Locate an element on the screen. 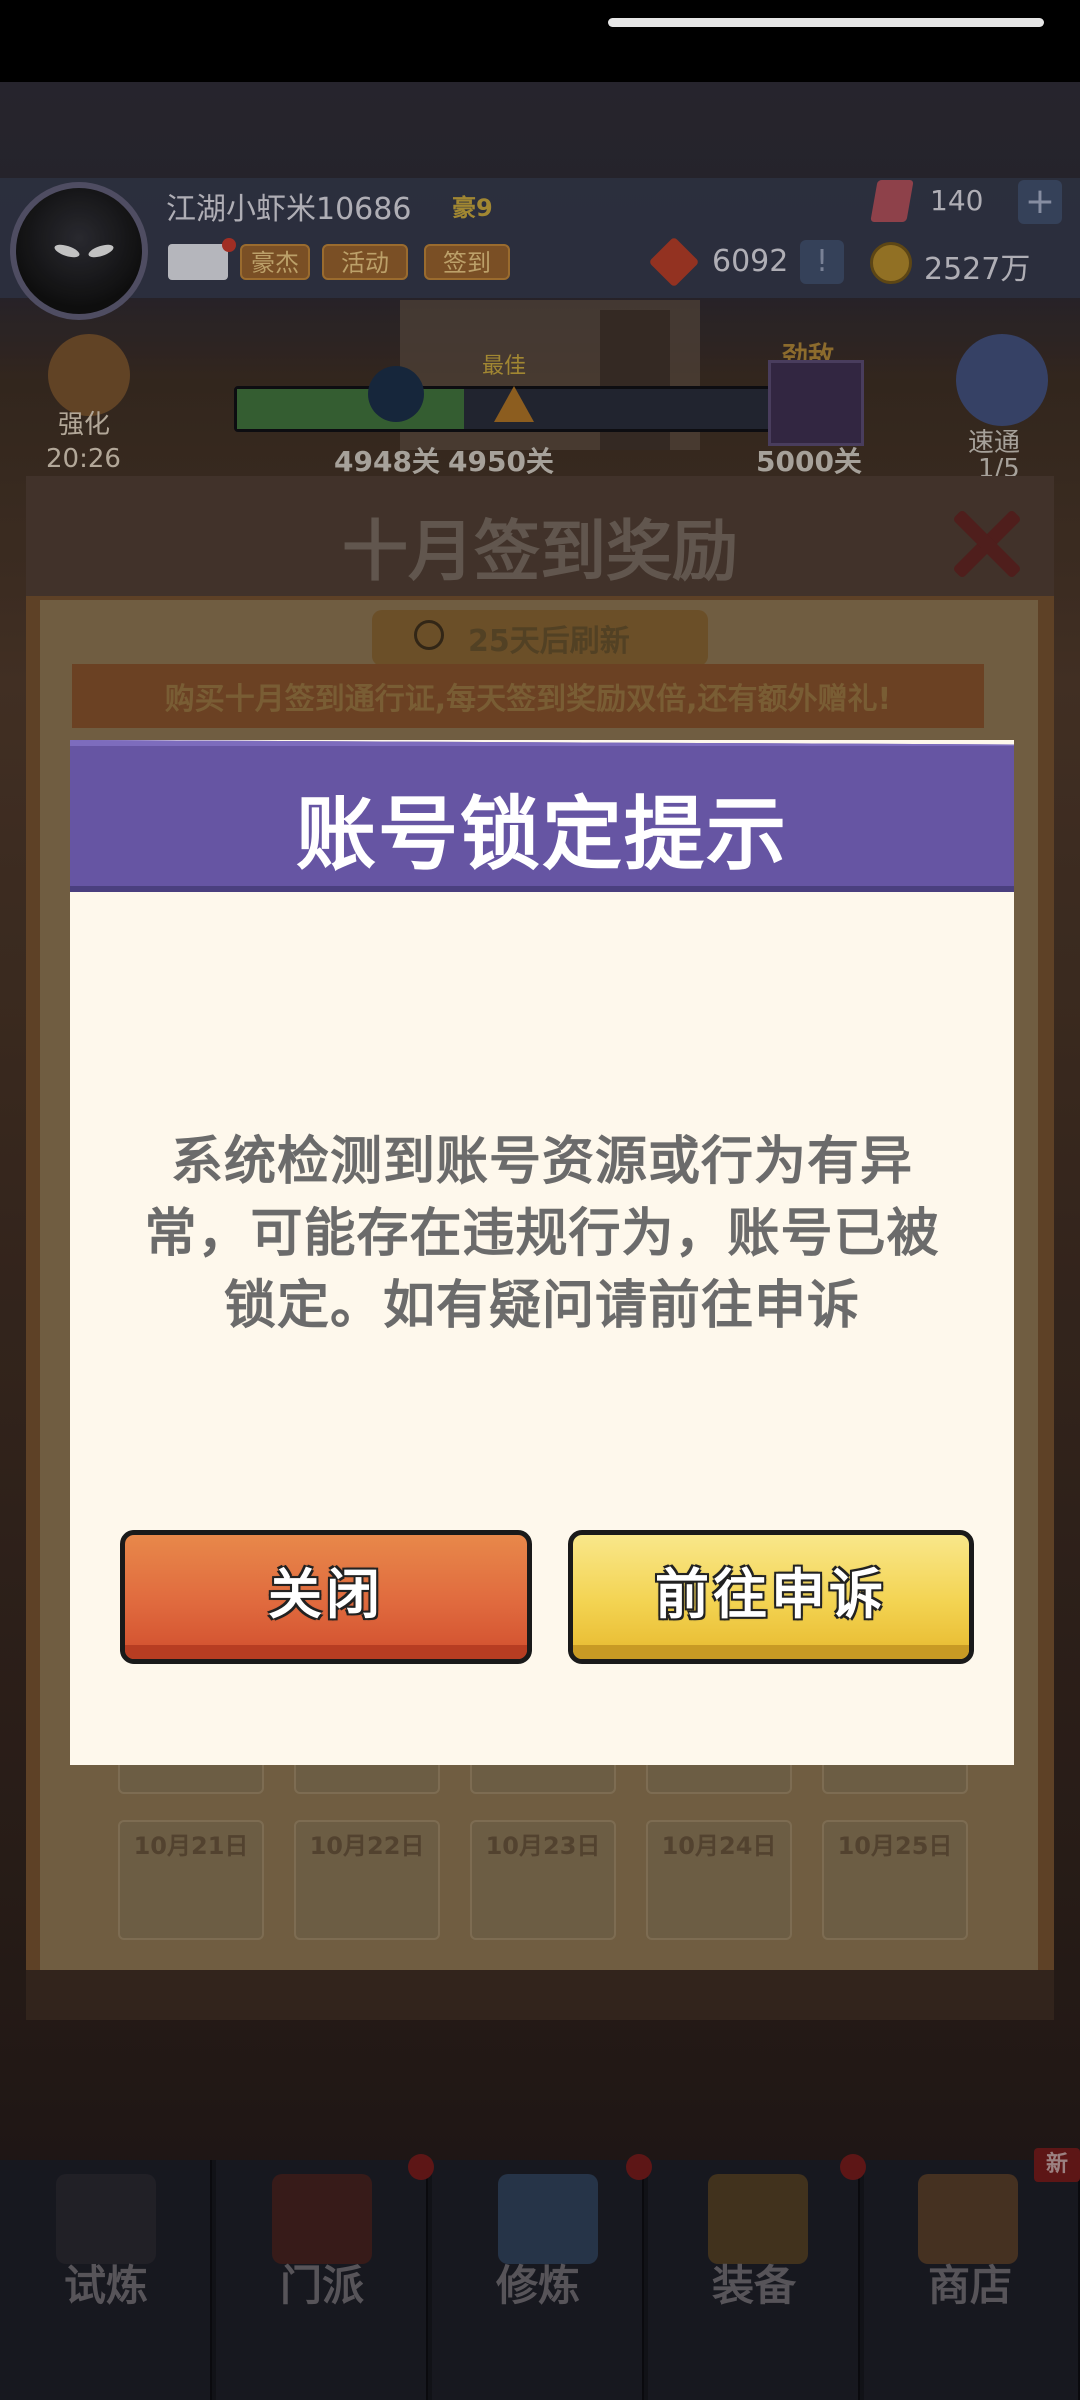  dialog-header-divider is located at coordinates (542, 889).